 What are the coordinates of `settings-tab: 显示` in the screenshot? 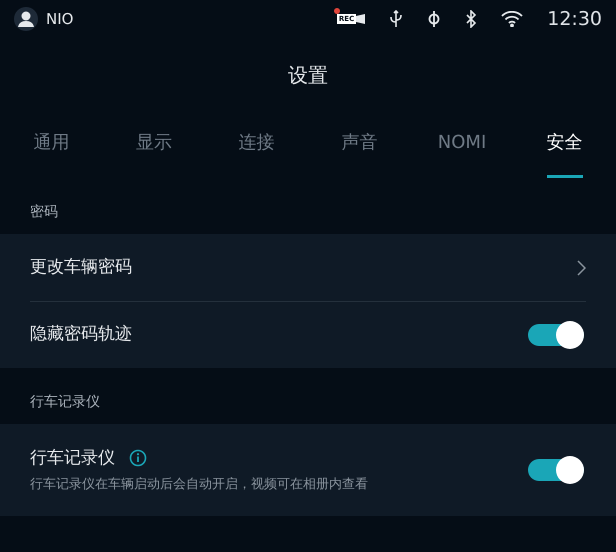 It's located at (154, 145).